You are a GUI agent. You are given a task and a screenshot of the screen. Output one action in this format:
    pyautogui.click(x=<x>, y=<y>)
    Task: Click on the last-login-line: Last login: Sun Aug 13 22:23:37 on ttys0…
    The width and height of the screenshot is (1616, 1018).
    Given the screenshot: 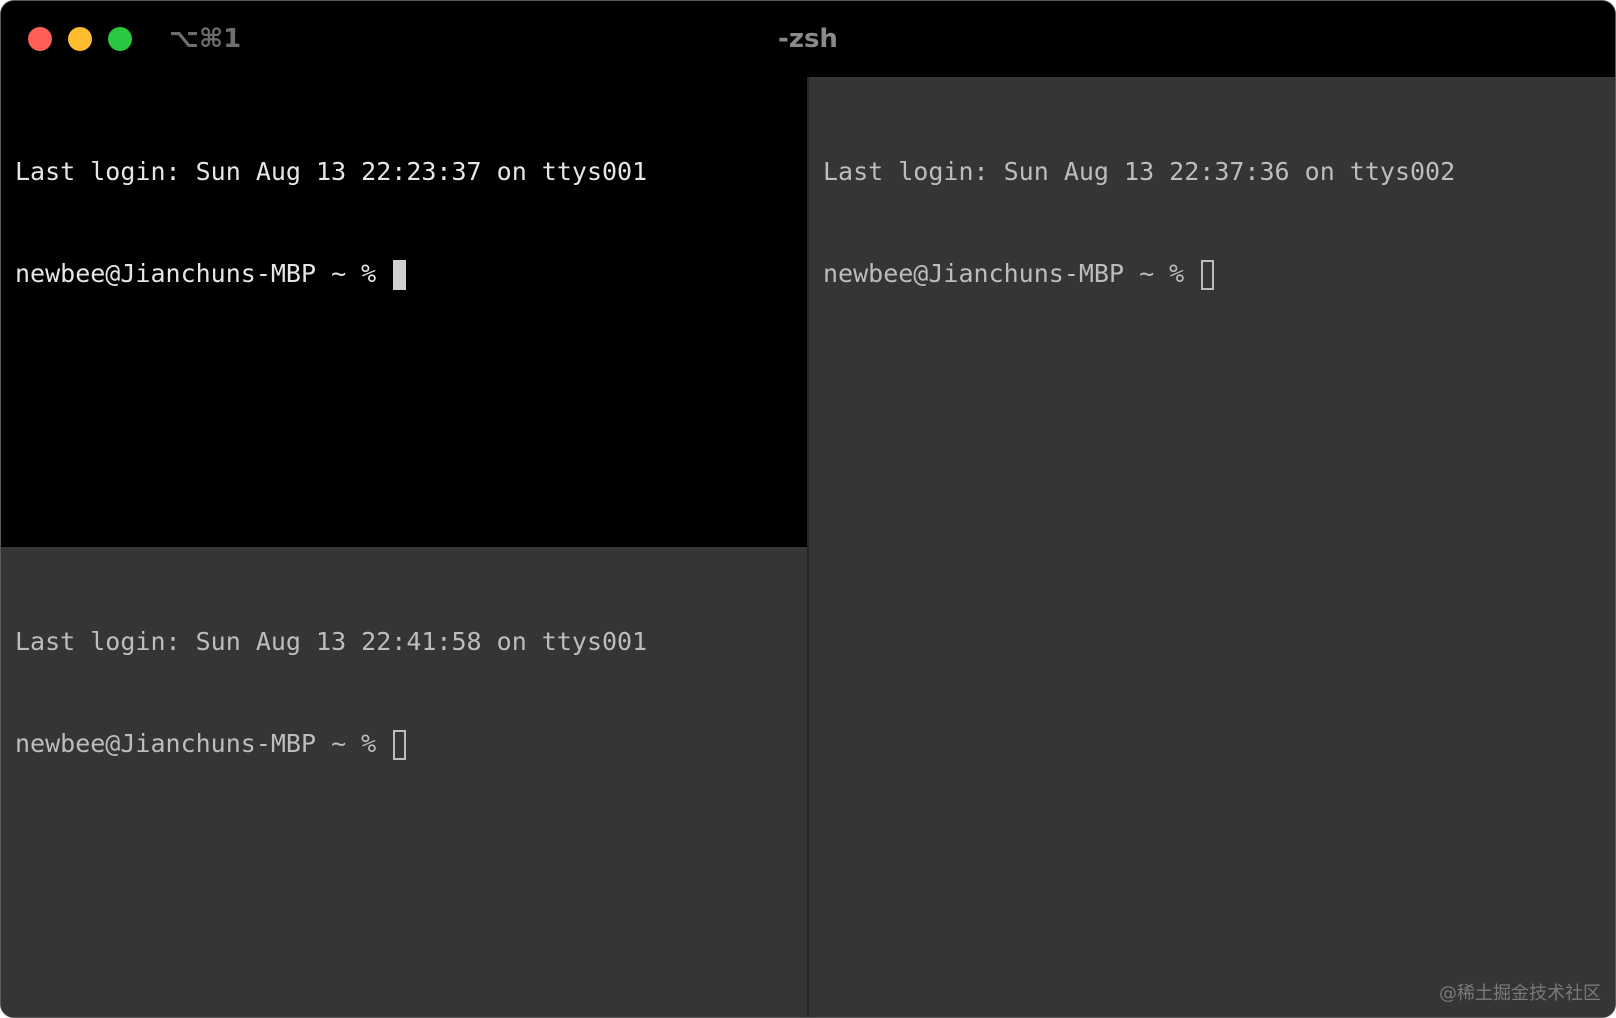 What is the action you would take?
    pyautogui.click(x=331, y=171)
    